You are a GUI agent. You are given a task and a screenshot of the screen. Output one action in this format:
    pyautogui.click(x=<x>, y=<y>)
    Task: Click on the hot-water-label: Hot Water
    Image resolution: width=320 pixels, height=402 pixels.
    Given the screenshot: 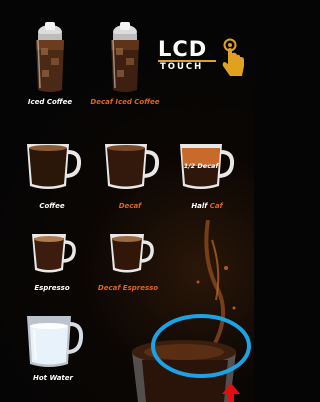 What is the action you would take?
    pyautogui.click(x=53, y=378)
    